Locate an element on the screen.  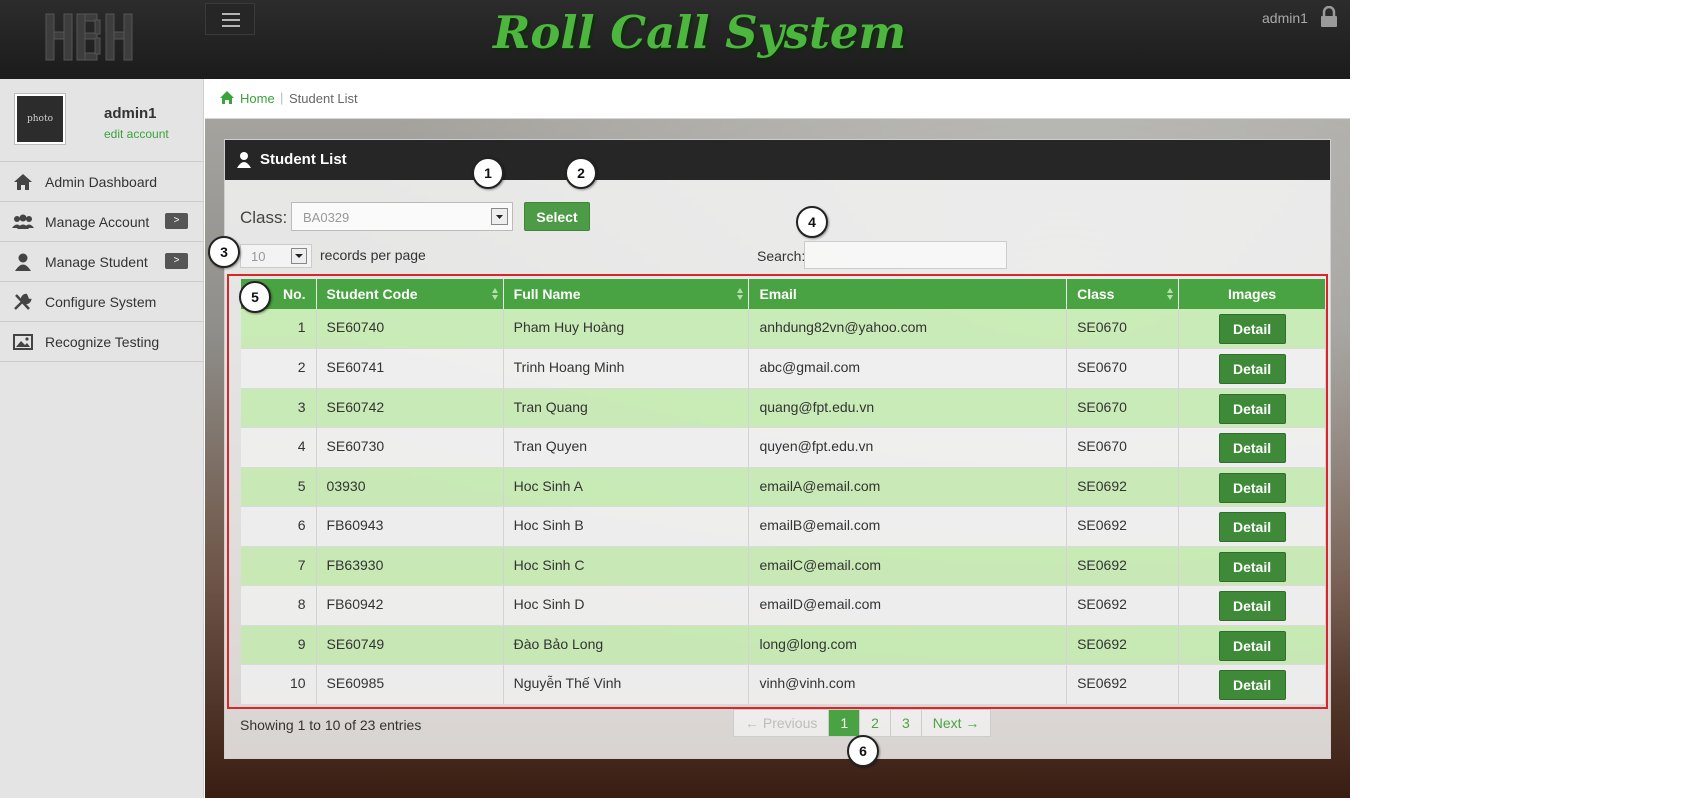
cell-email: emailA@email.com is located at coordinates (908, 487).